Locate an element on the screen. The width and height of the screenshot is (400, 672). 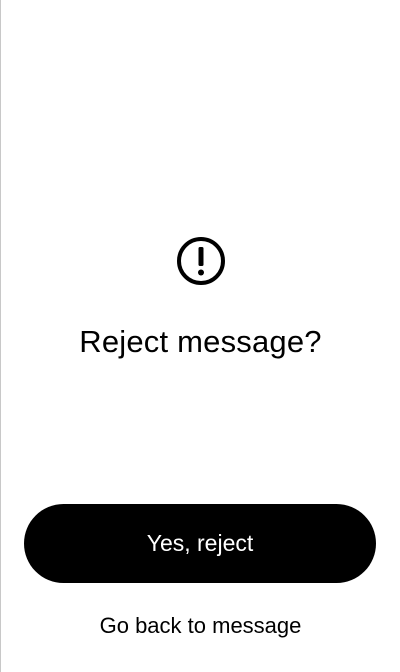
confirm-reject-label: Yes, reject is located at coordinates (200, 543).